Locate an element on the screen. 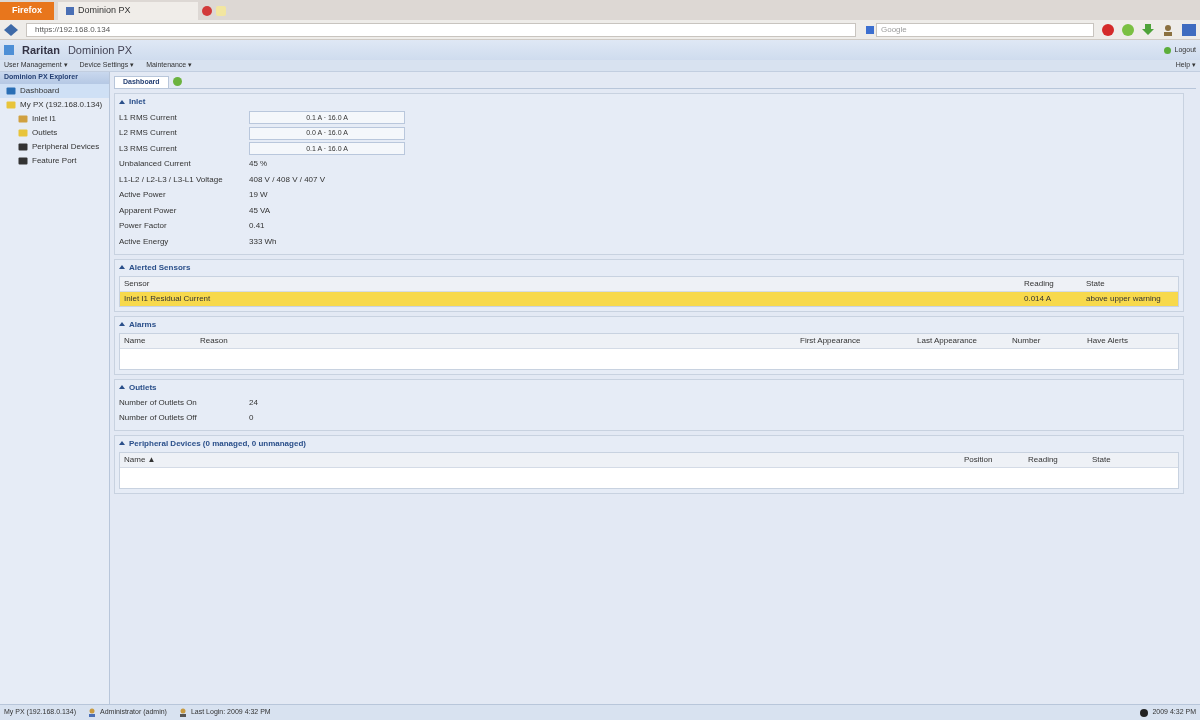 The height and width of the screenshot is (720, 1200). field-label: L2 RMS Current is located at coordinates (148, 133).